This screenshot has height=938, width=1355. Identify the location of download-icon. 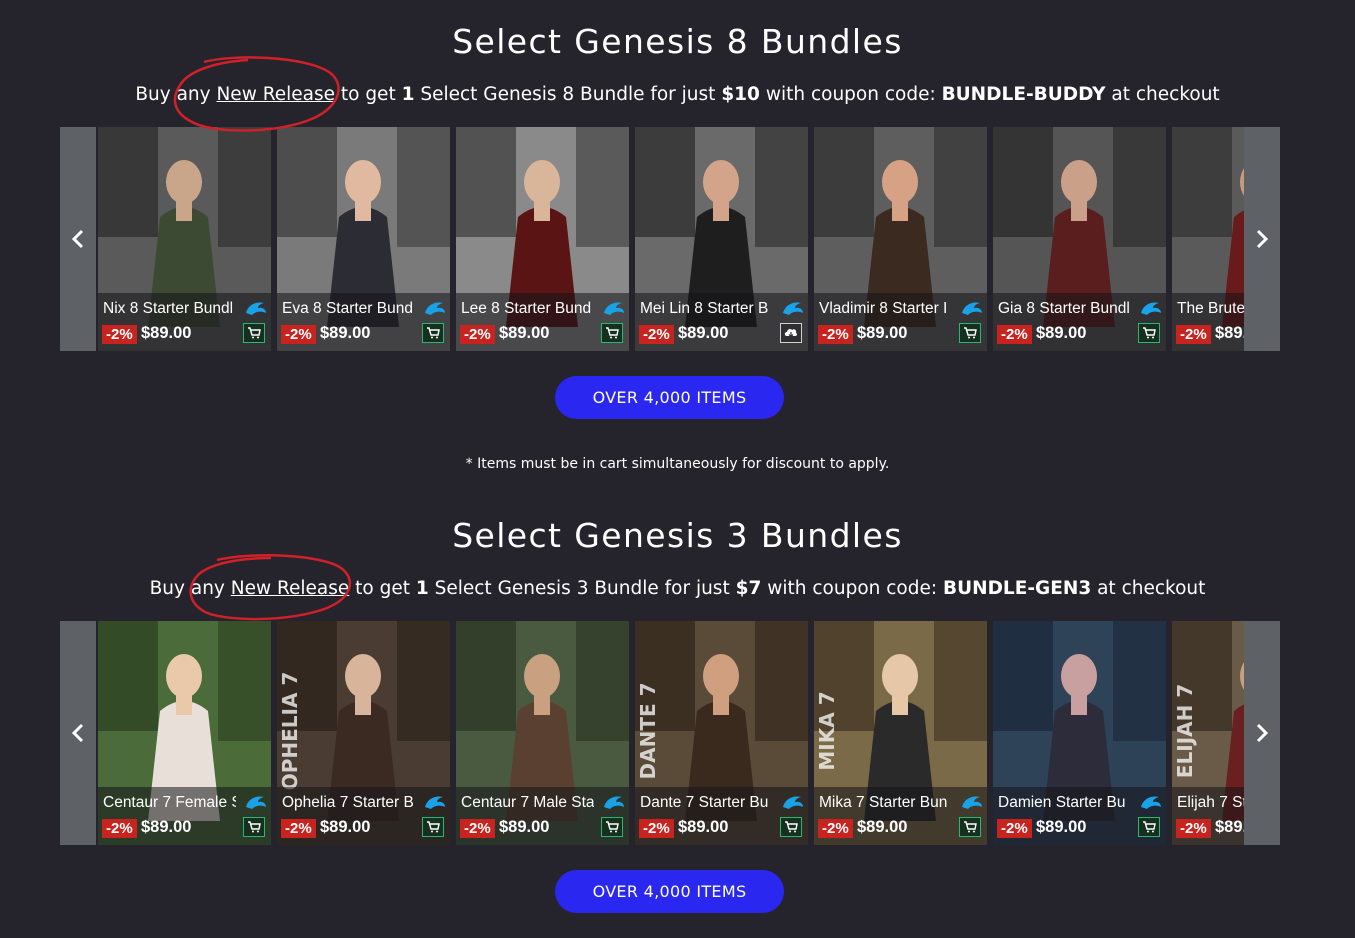
(791, 333).